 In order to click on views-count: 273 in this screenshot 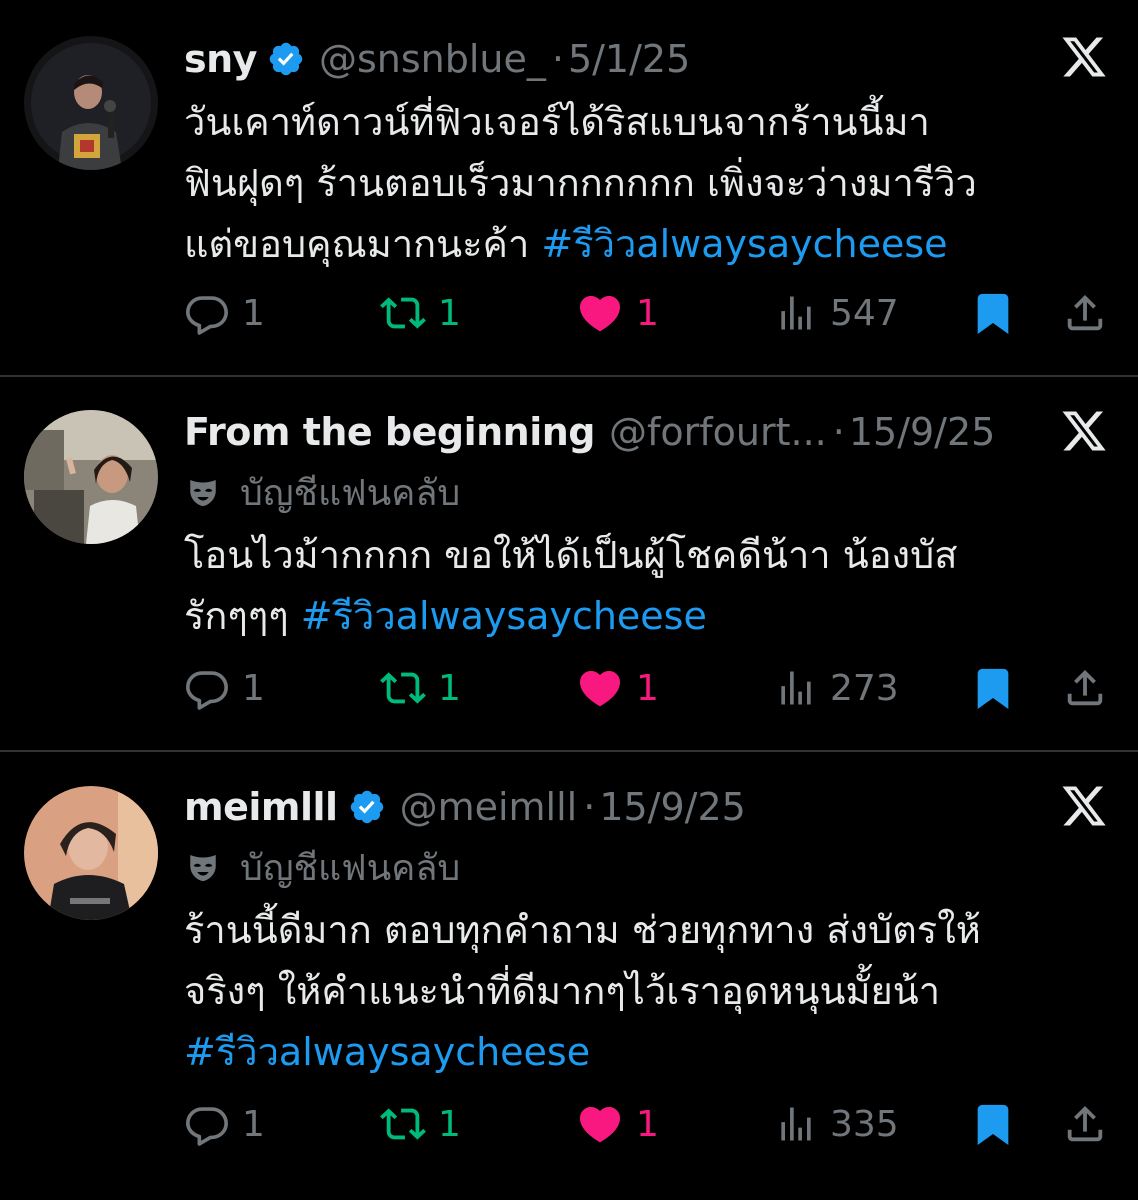, I will do `click(864, 688)`.